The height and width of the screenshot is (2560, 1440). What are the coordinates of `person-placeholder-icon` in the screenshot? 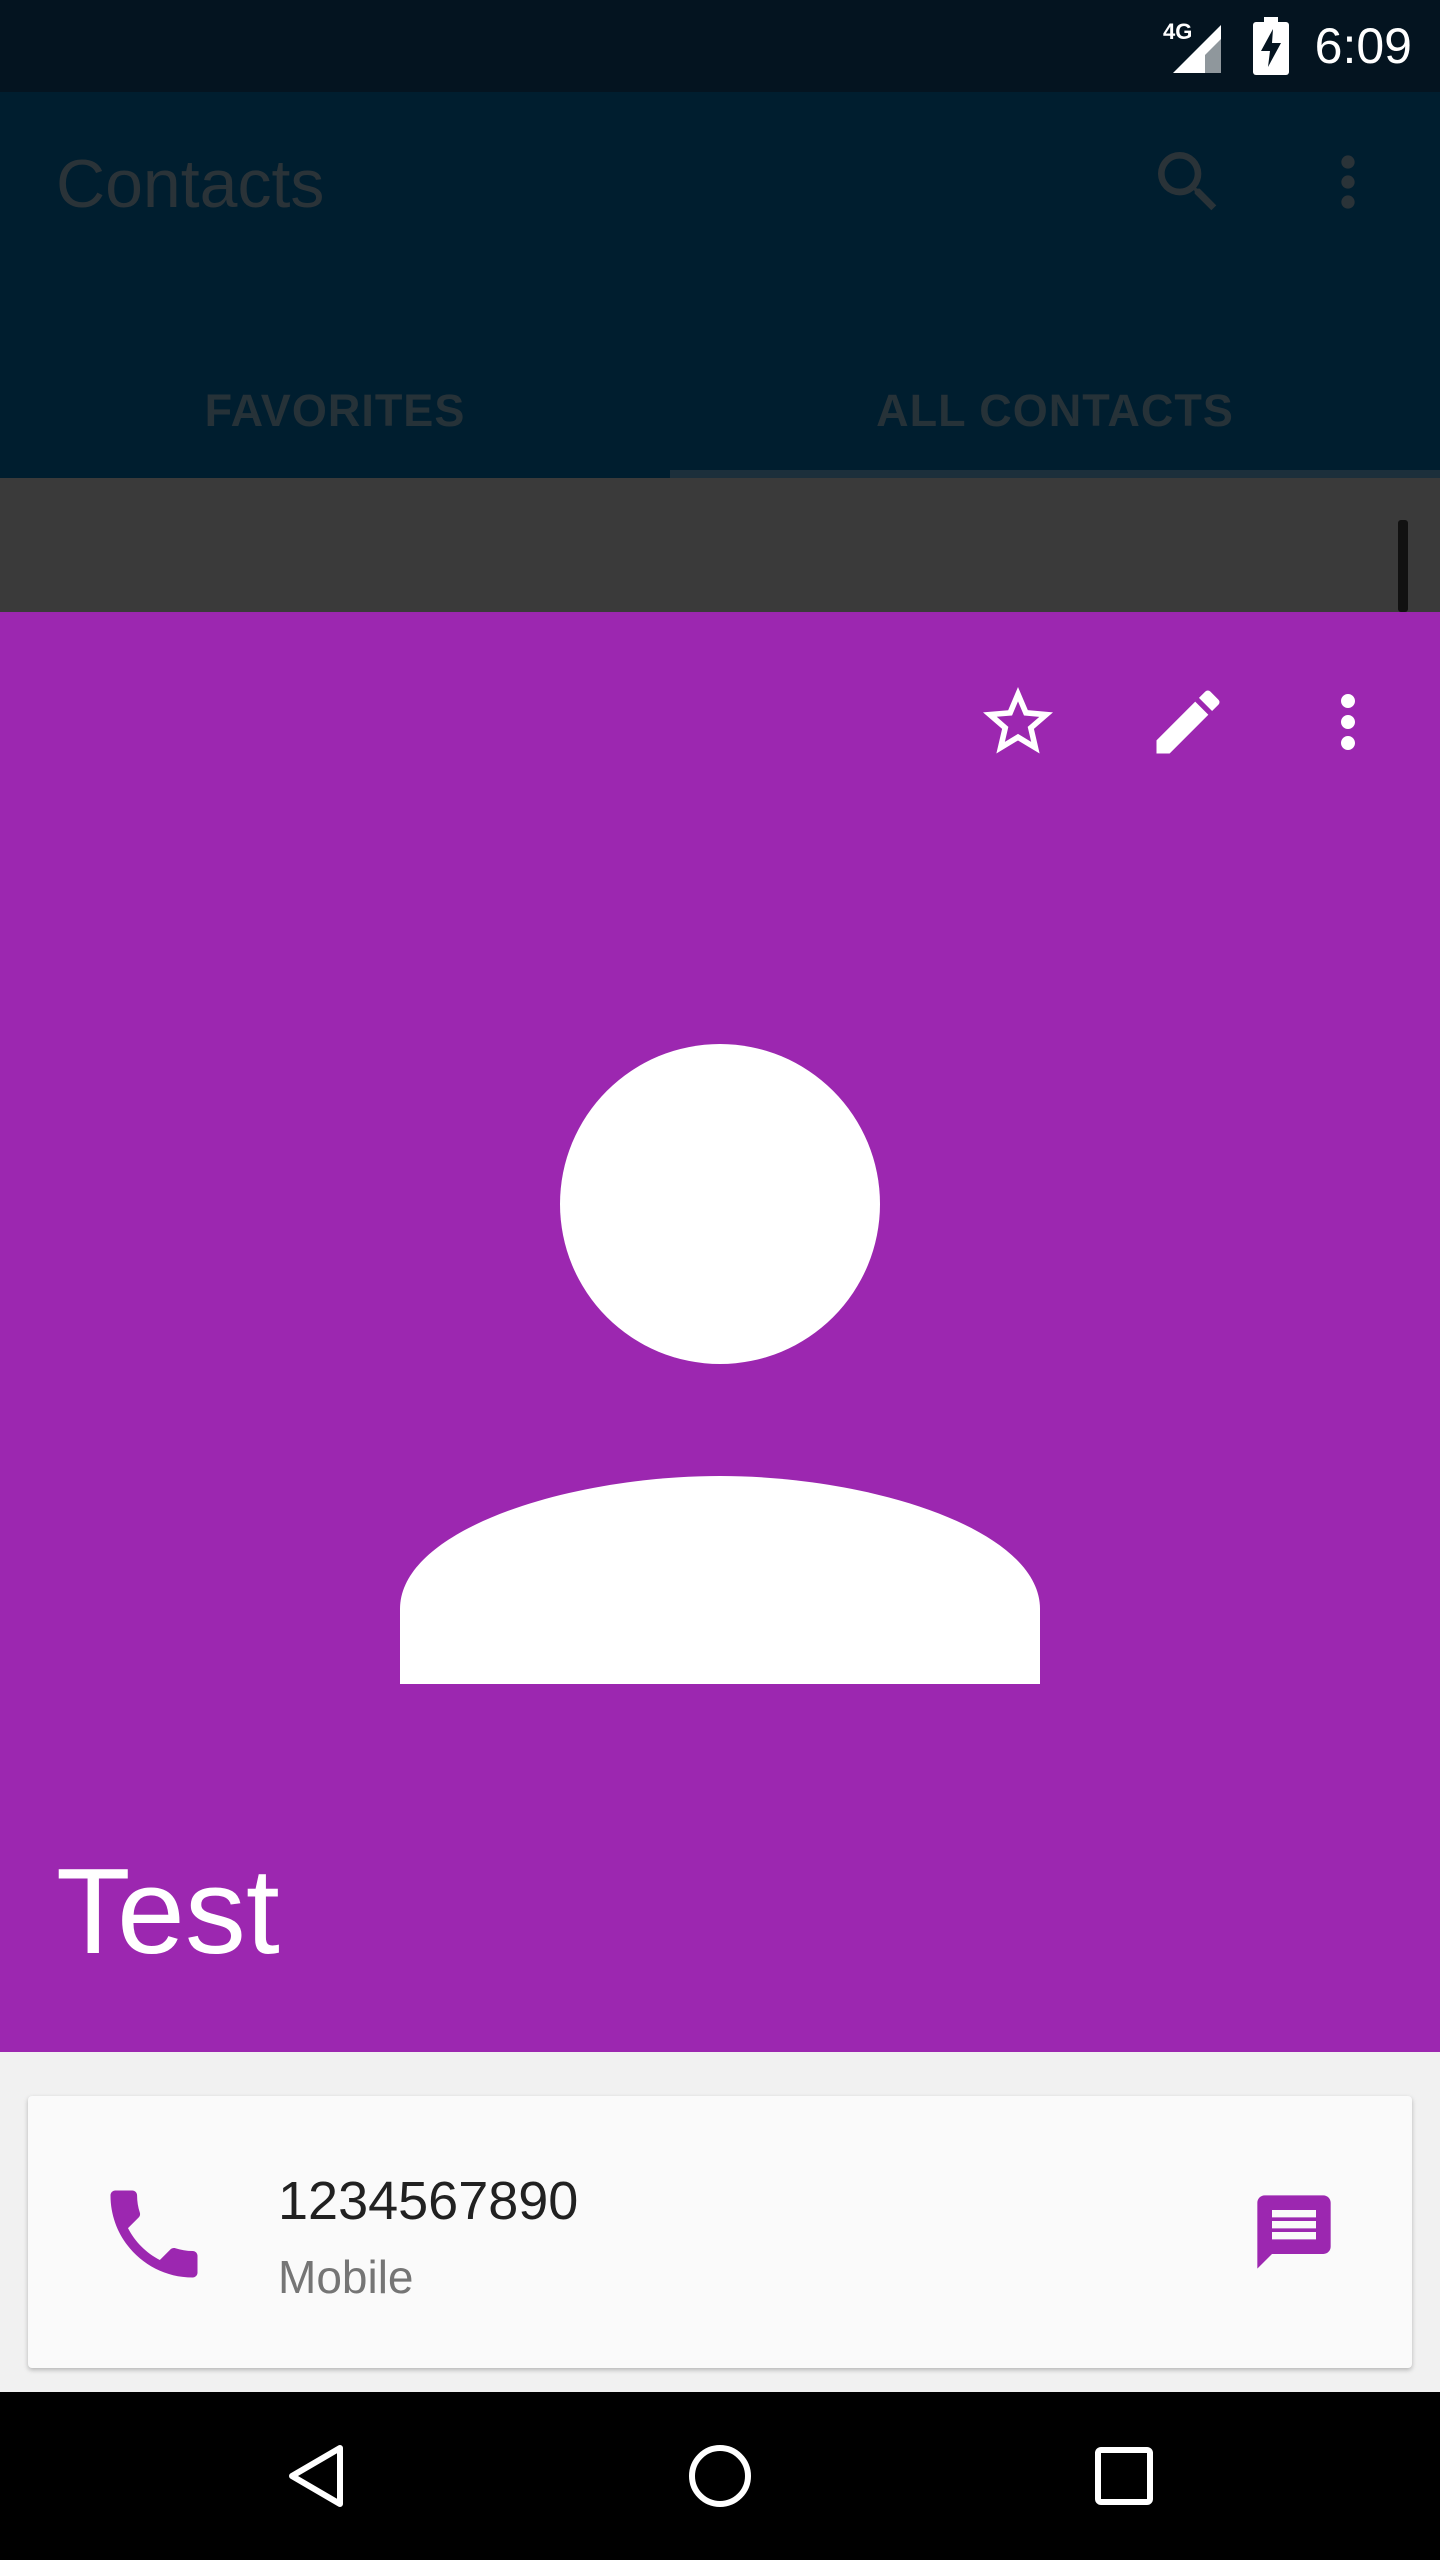 It's located at (720, 1364).